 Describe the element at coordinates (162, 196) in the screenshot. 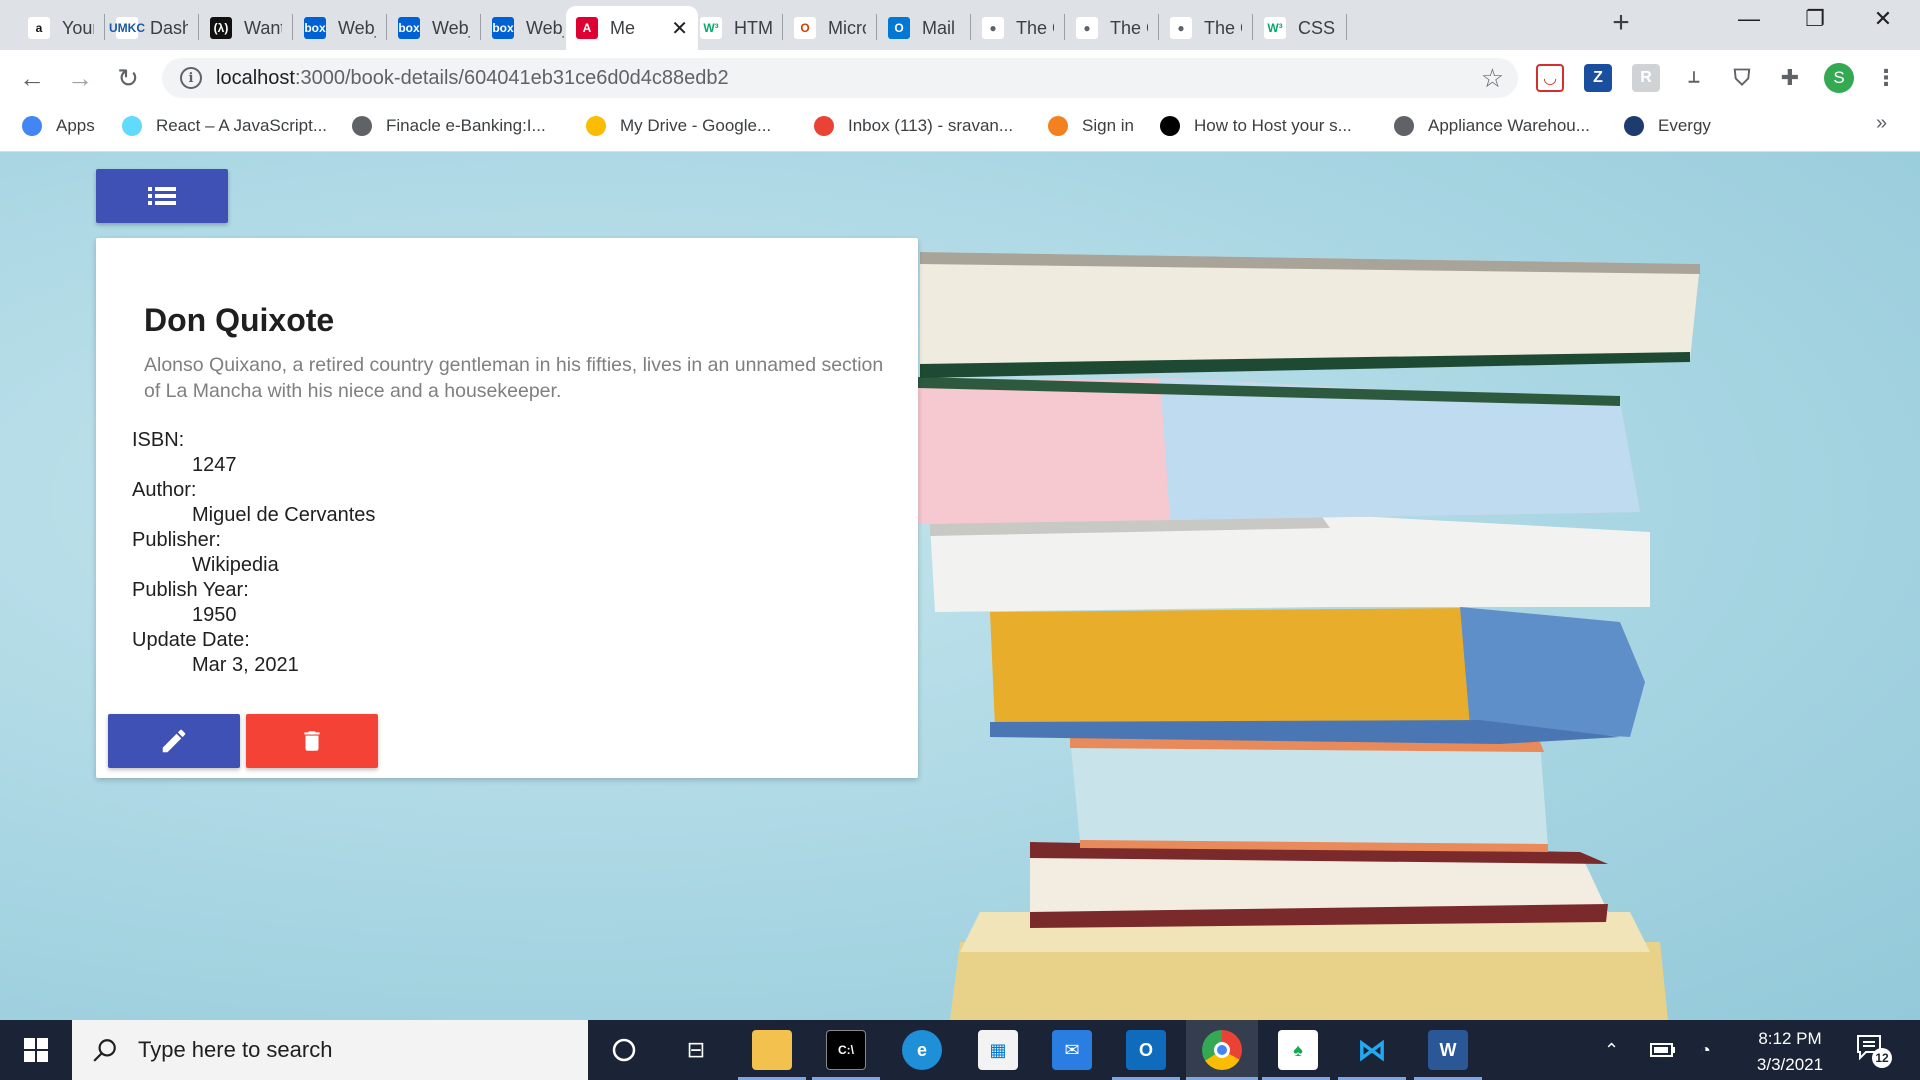

I see `menu-list-button` at that location.